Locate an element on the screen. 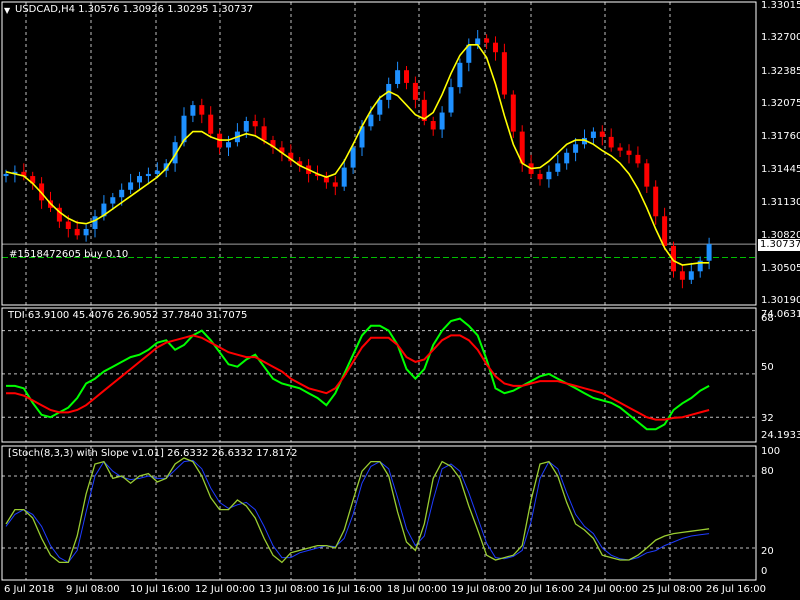 Image resolution: width=800 pixels, height=600 pixels. tdi-axis-label: 32 is located at coordinates (767, 418).